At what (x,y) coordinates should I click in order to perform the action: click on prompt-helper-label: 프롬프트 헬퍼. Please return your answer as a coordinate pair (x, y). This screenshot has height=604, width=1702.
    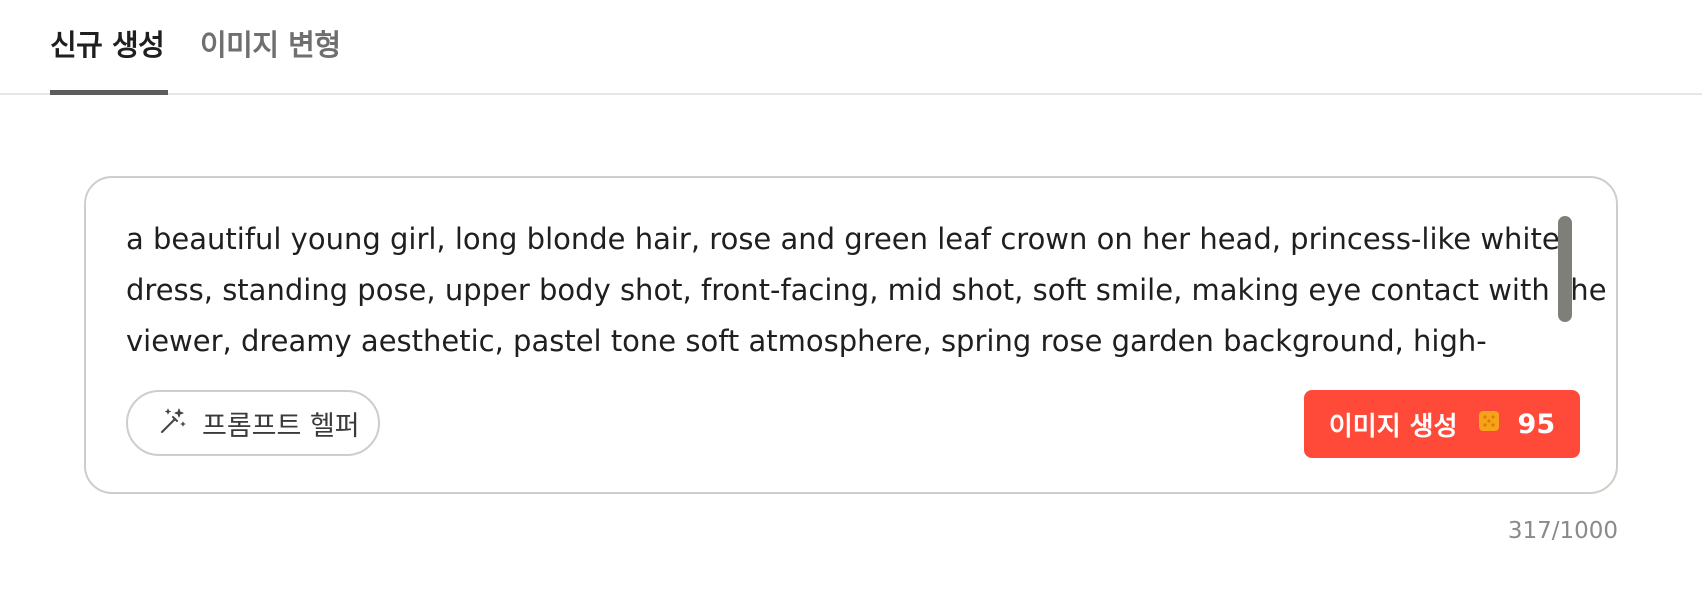
    Looking at the image, I should click on (281, 426).